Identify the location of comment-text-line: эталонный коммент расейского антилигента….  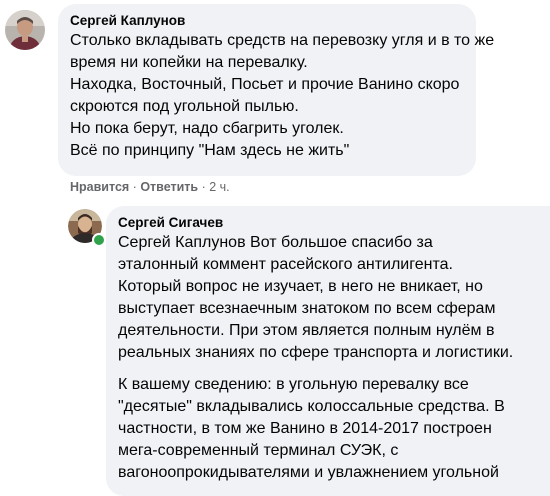
(285, 264).